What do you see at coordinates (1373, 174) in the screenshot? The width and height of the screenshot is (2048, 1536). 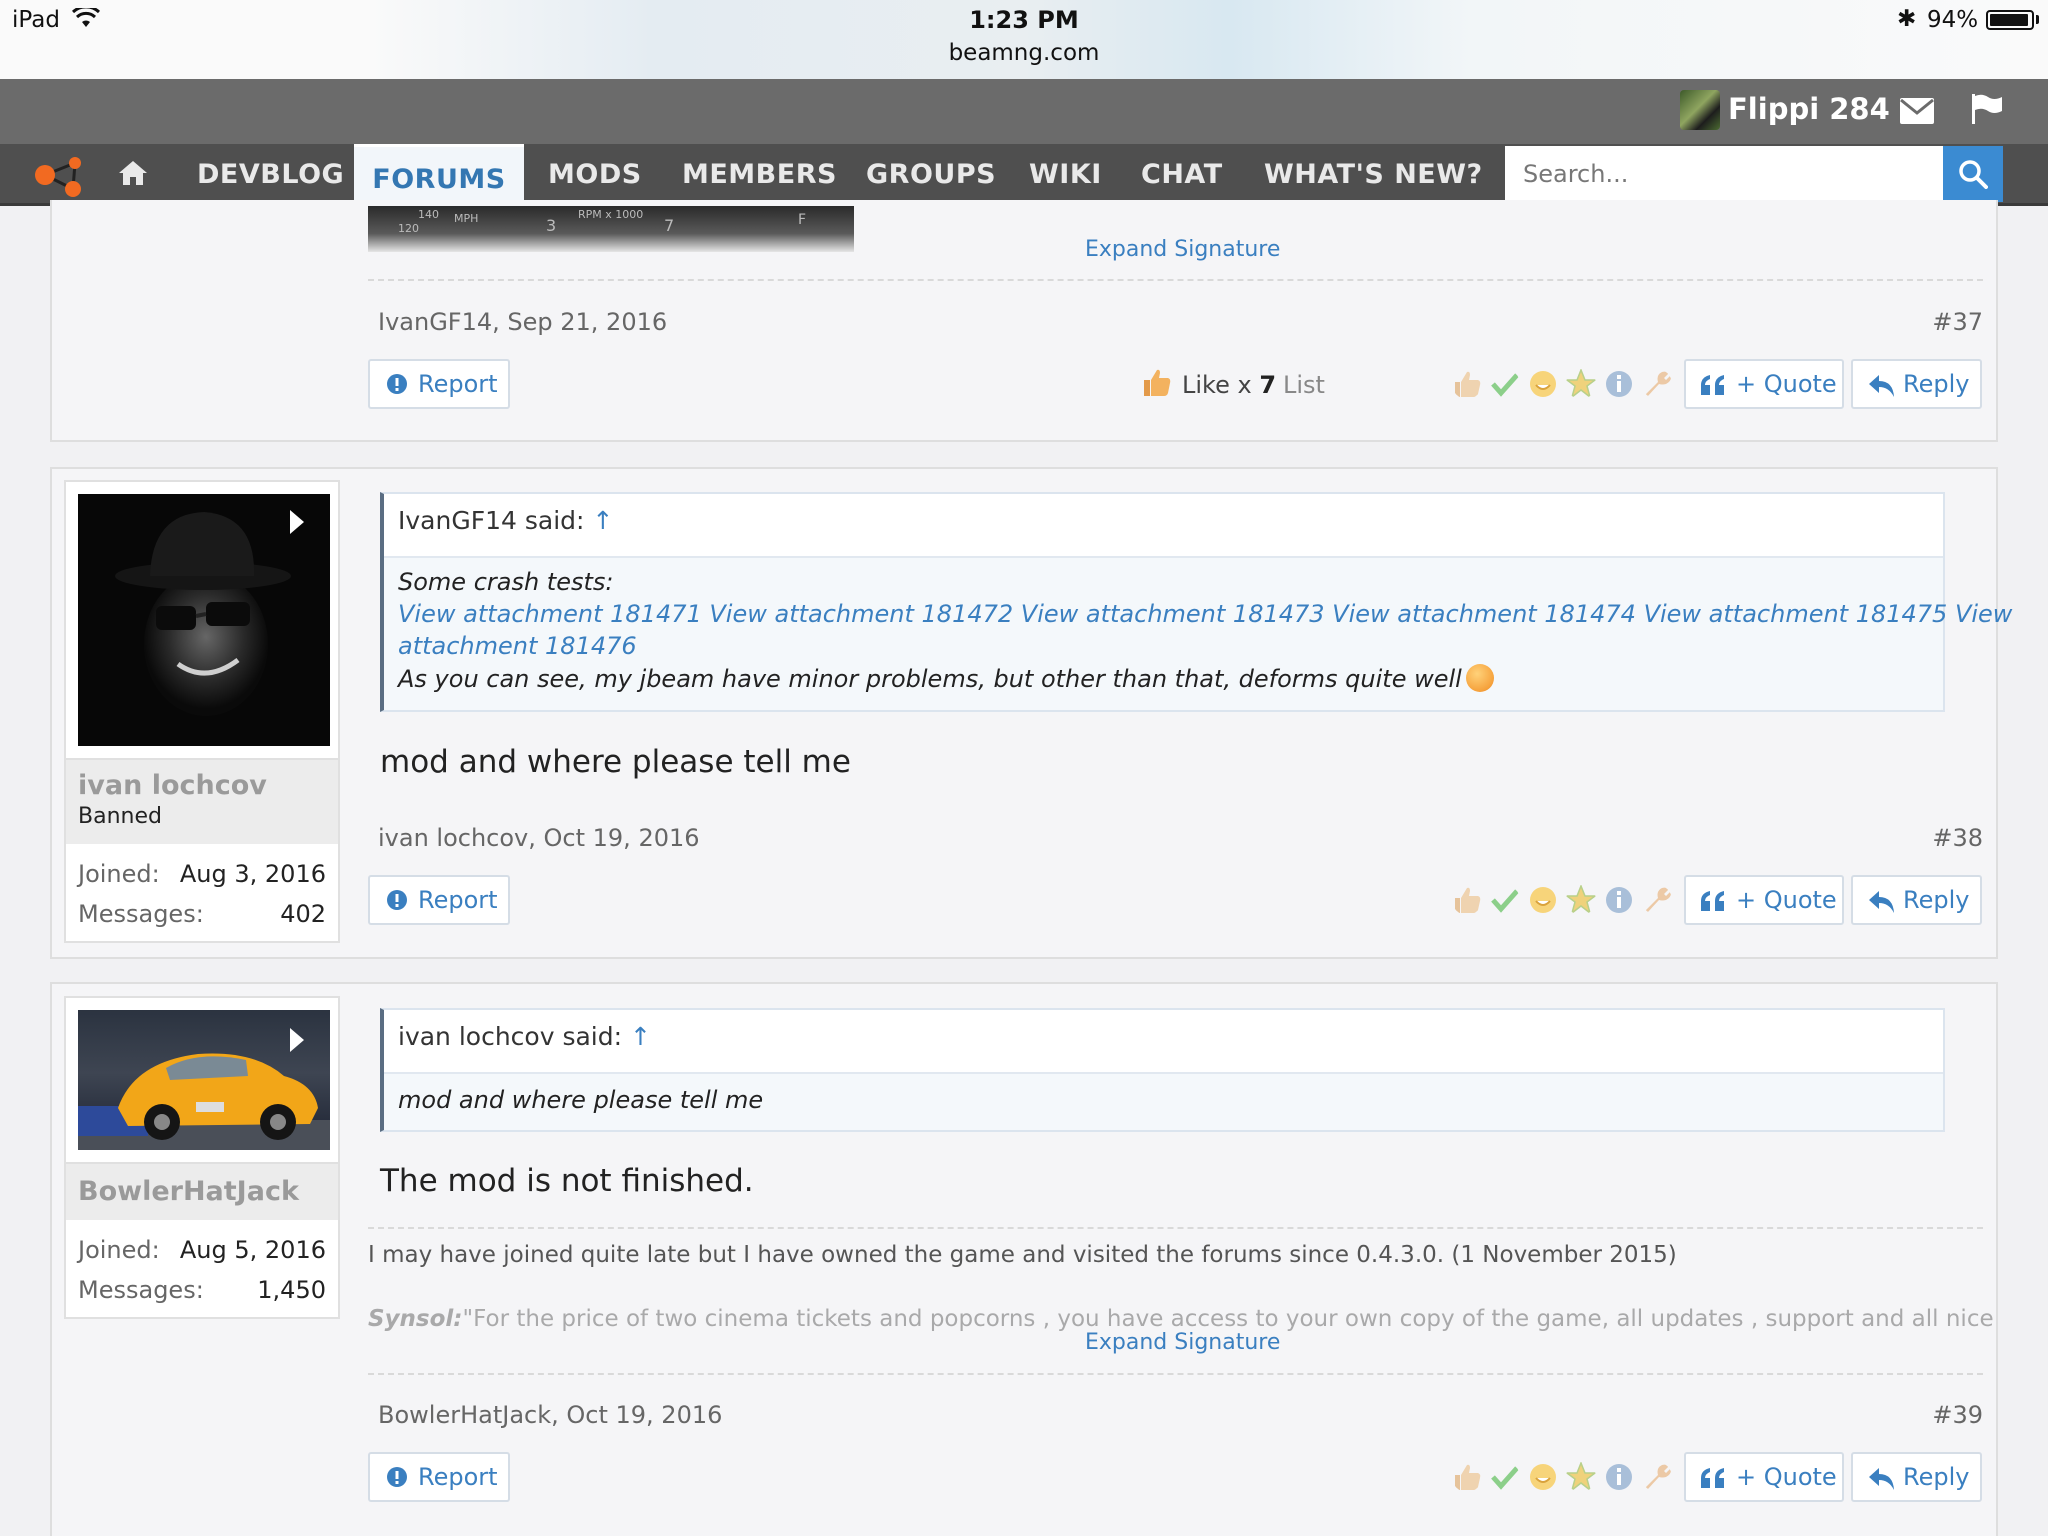 I see `nav-whats-new: WHAT'S NEW?` at bounding box center [1373, 174].